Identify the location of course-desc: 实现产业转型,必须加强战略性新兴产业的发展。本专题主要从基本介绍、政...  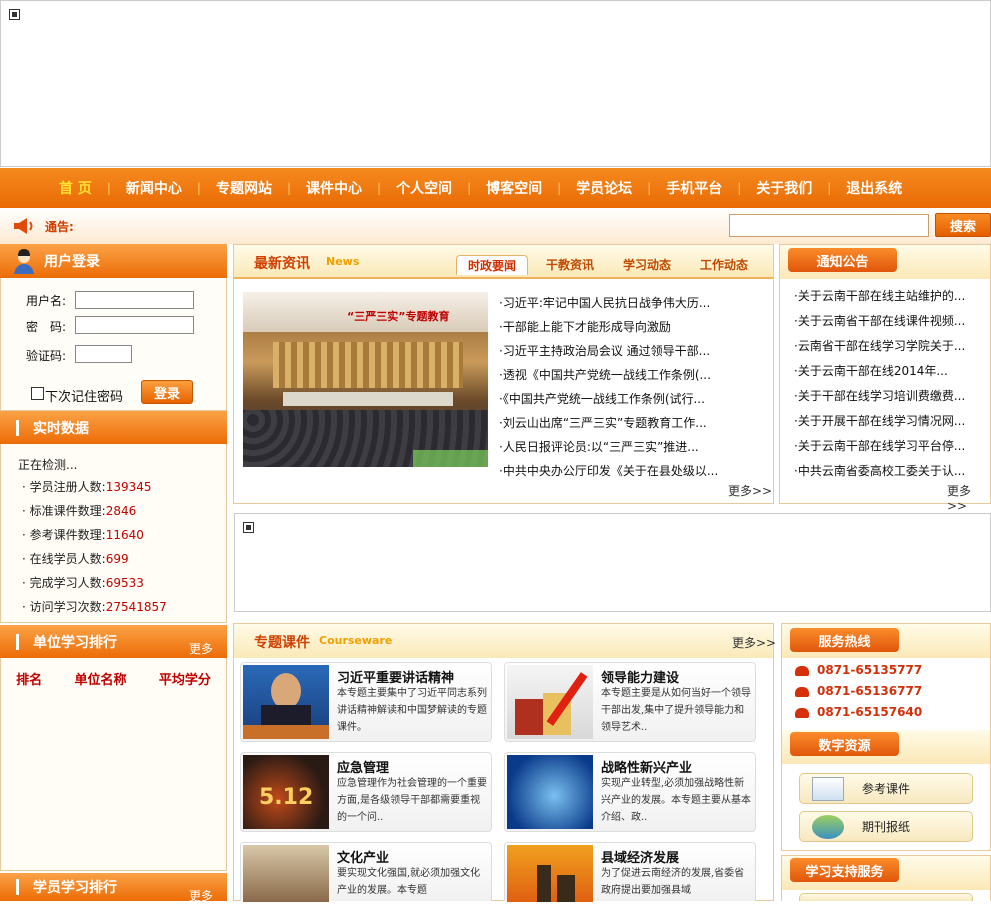
(676, 800).